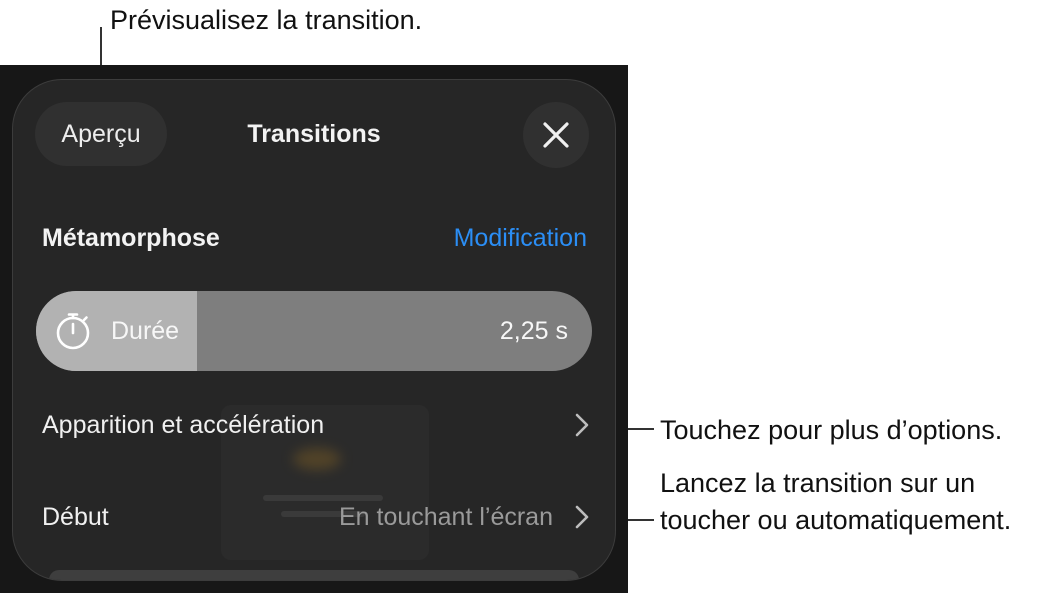 This screenshot has width=1056, height=593. What do you see at coordinates (145, 331) in the screenshot?
I see `duration-label: Durée` at bounding box center [145, 331].